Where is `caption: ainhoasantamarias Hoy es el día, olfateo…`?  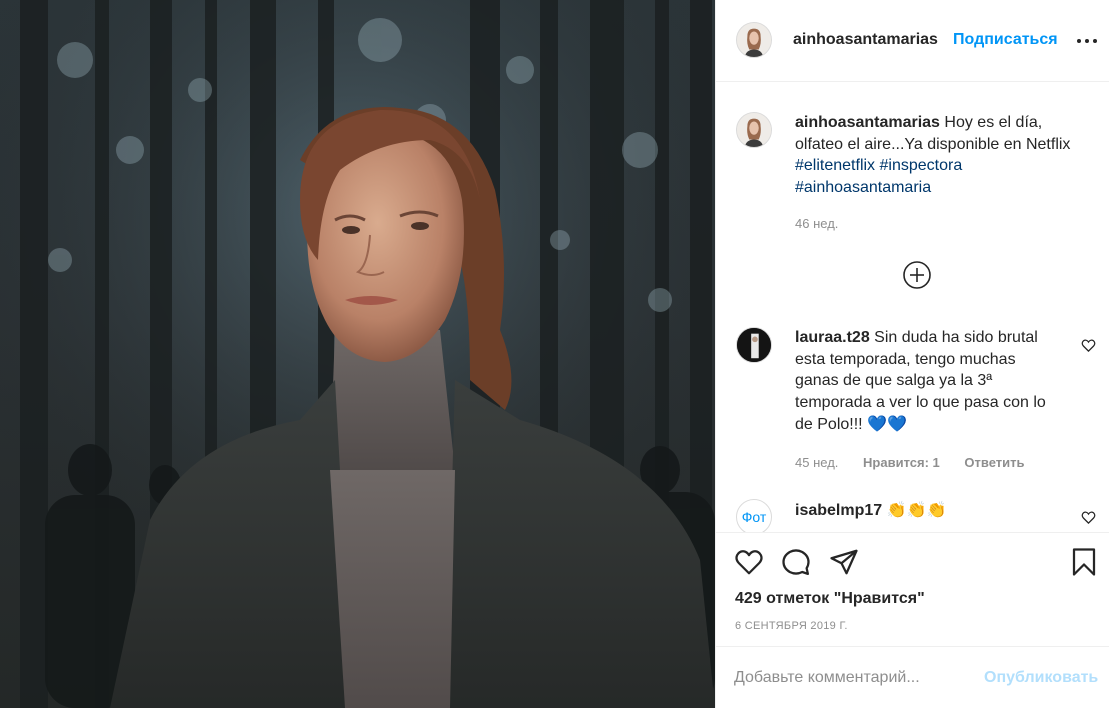
caption: ainhoasantamarias Hoy es el día, olfateo… is located at coordinates (916, 172).